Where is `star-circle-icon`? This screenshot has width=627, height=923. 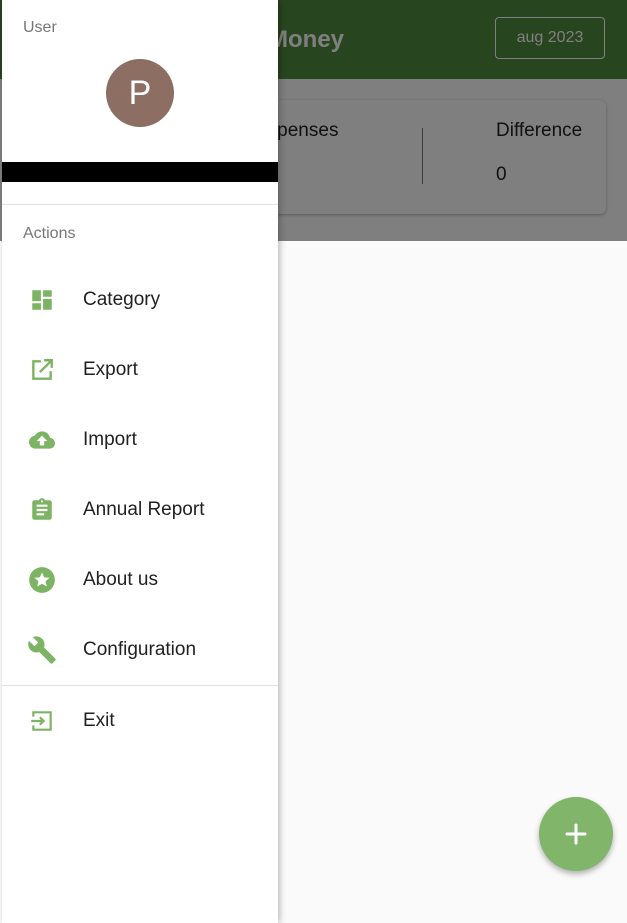 star-circle-icon is located at coordinates (42, 580).